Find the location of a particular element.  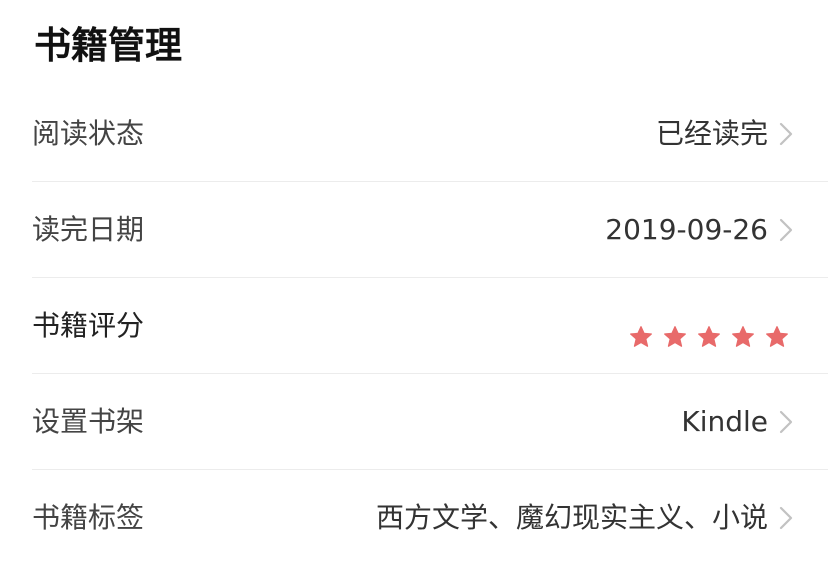

book-tags-value: 西方文学、魔幻现实主义、小说 is located at coordinates (571, 517).